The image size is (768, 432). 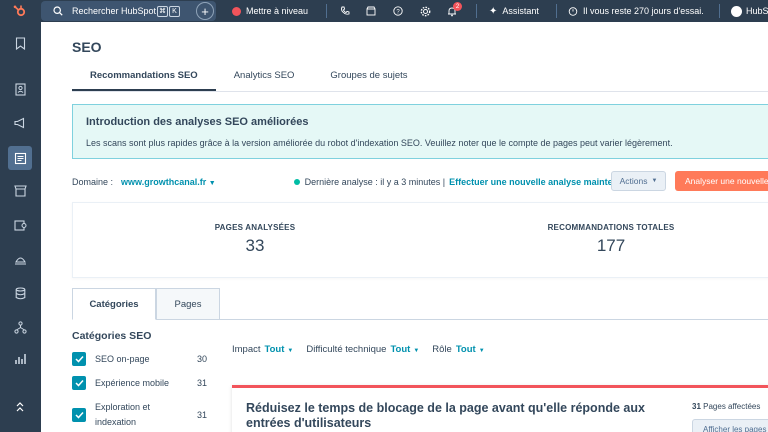 I want to click on commerce-icon, so click(x=20, y=191).